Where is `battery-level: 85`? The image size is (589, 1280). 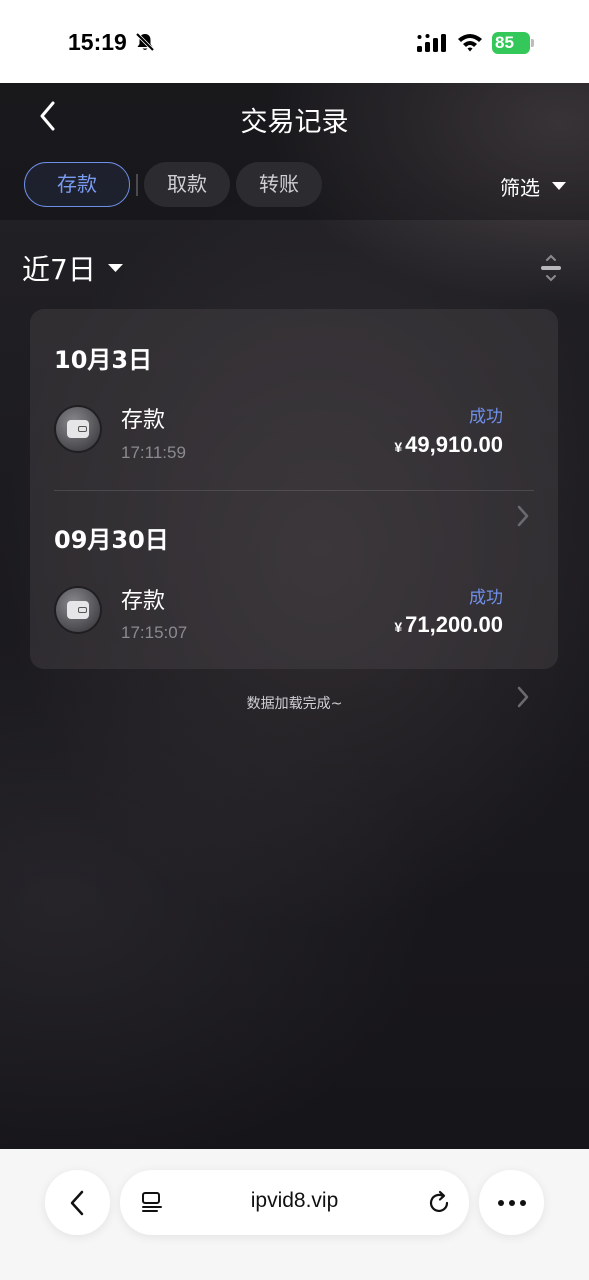 battery-level: 85 is located at coordinates (504, 42).